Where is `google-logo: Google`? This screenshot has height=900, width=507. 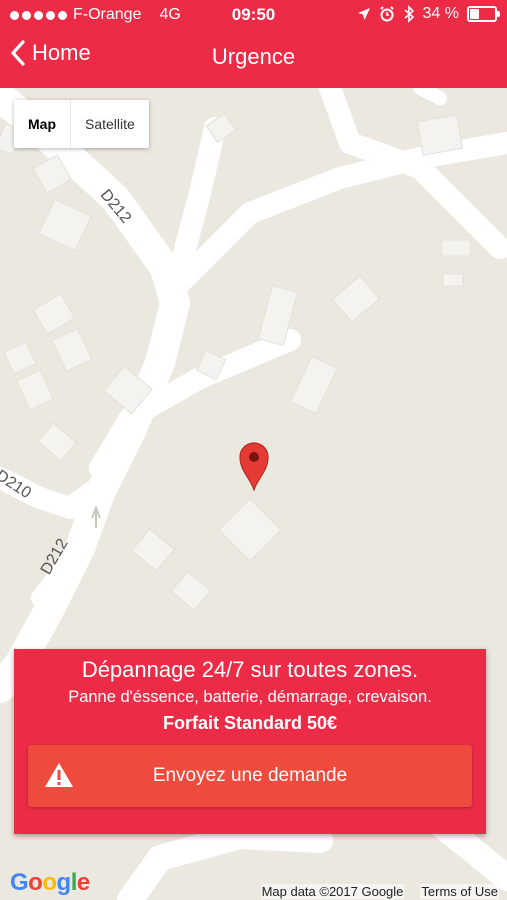
google-logo: Google is located at coordinates (50, 882).